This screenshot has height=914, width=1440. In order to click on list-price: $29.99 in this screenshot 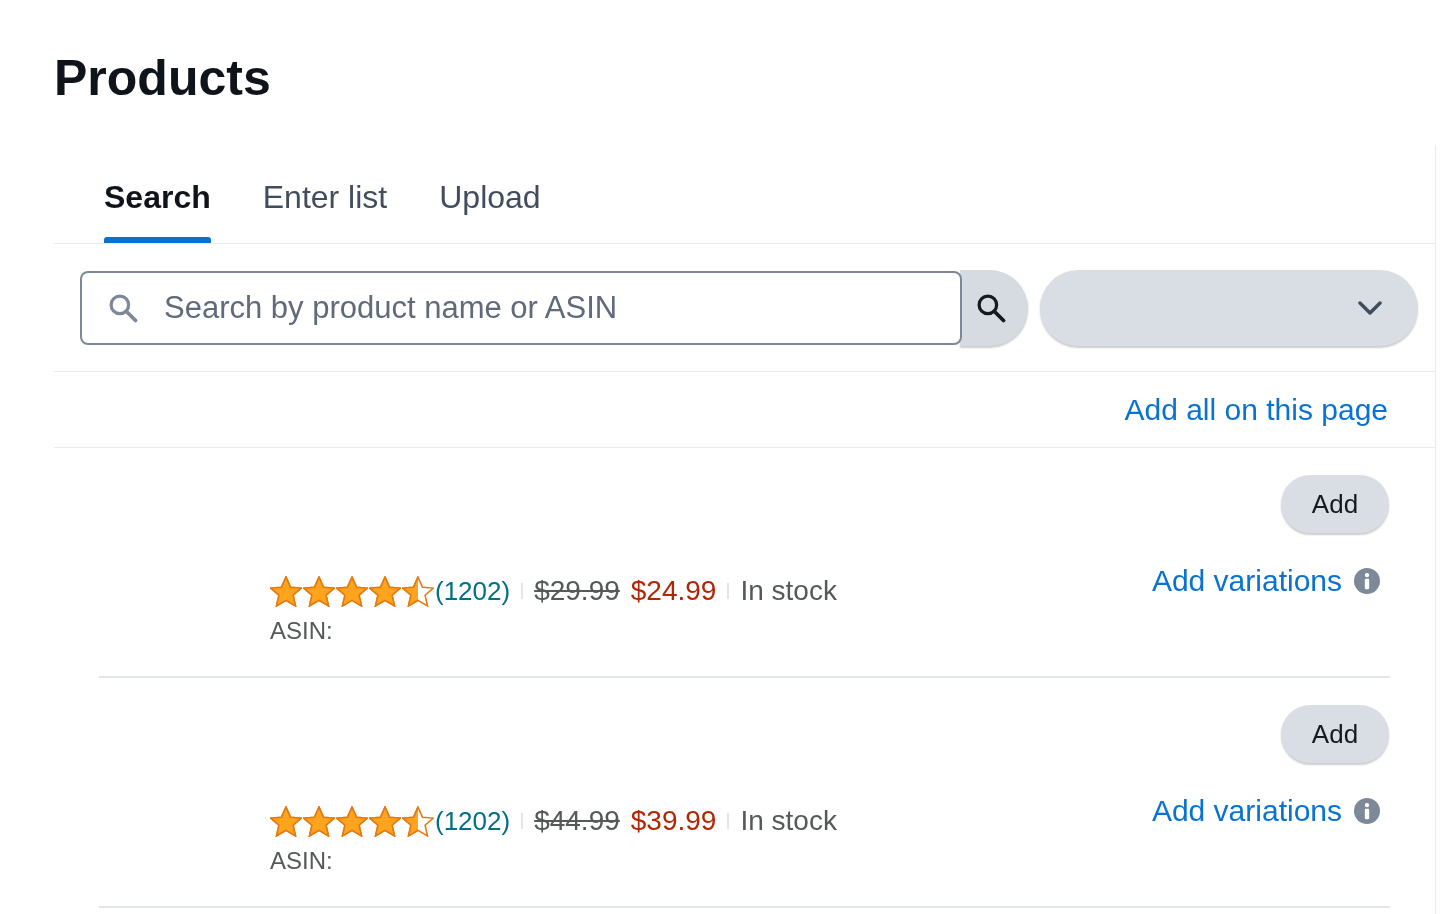, I will do `click(577, 591)`.